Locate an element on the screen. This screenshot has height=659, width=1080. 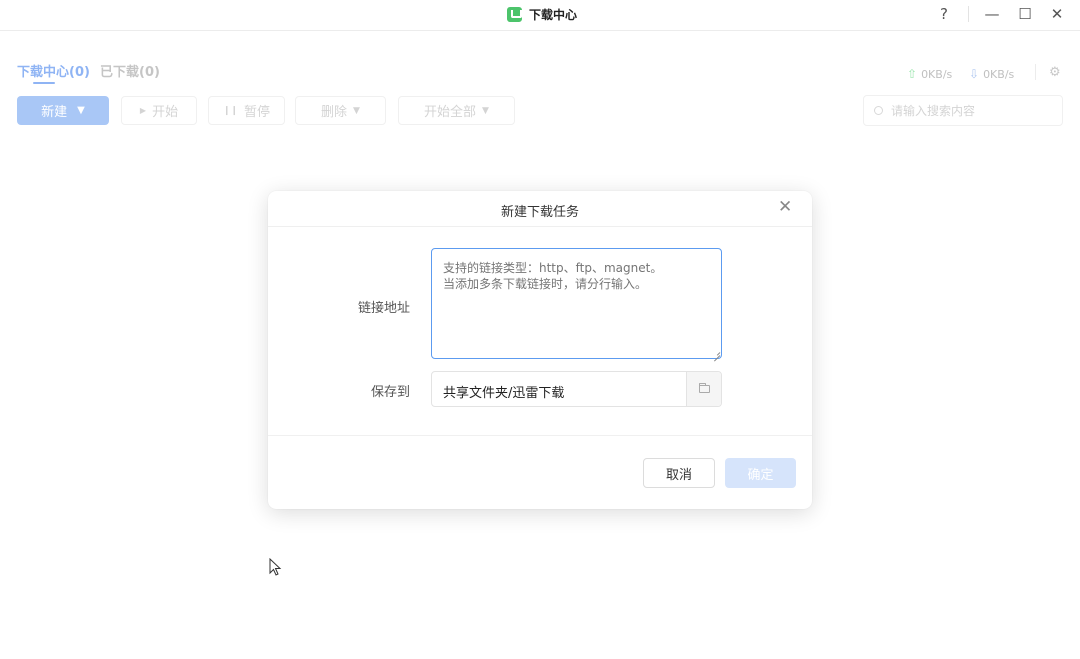
start-button: ▶ 开始 is located at coordinates (159, 110).